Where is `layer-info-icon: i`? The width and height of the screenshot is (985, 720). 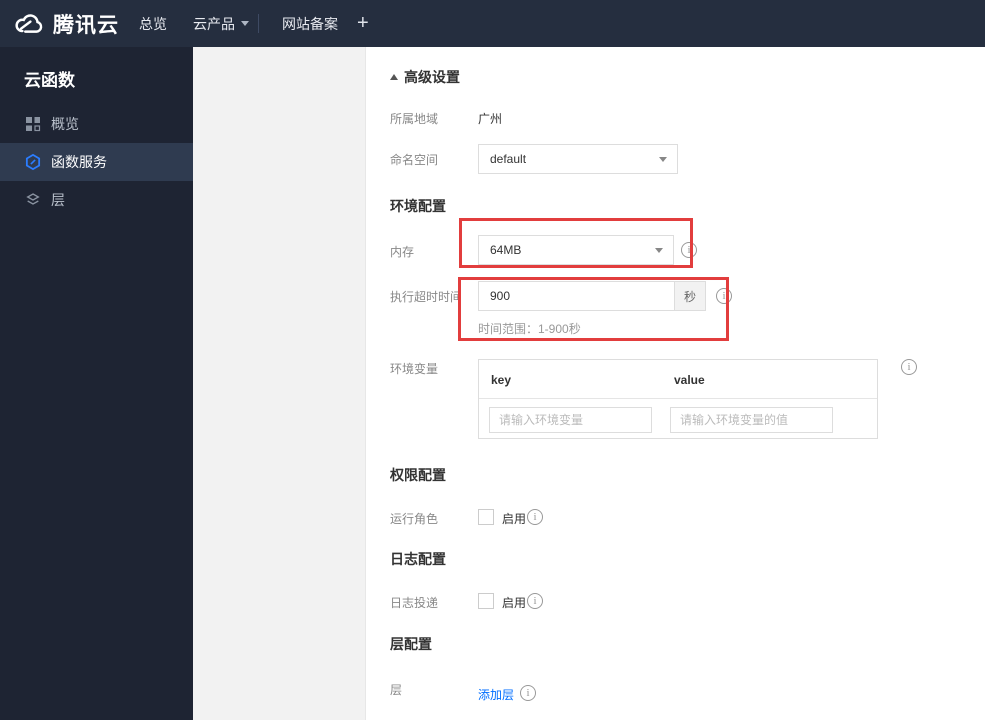
layer-info-icon: i is located at coordinates (528, 693).